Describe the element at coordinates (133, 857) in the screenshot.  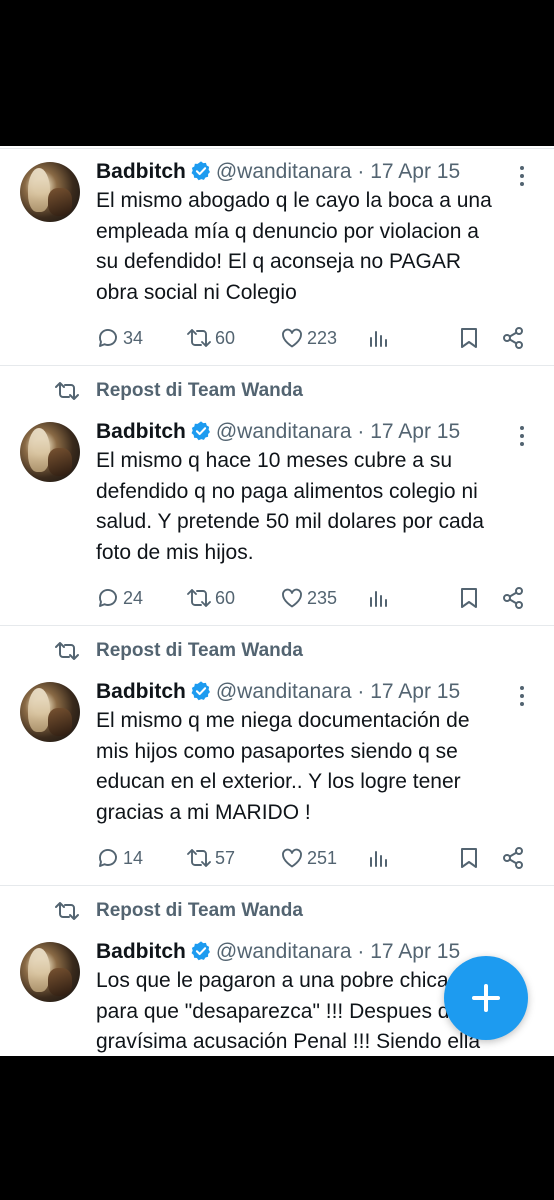
I see `reply-count: 14` at that location.